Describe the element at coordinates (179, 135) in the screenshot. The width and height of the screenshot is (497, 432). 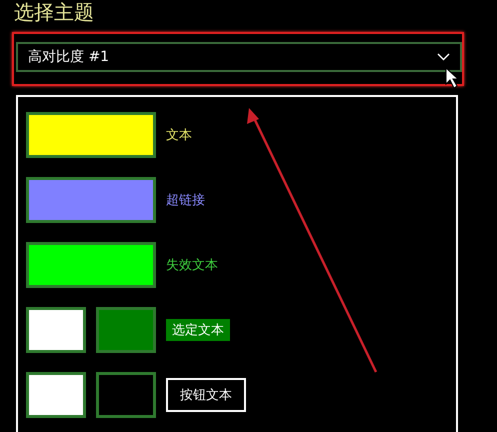
I see `sample-text: 文本` at that location.